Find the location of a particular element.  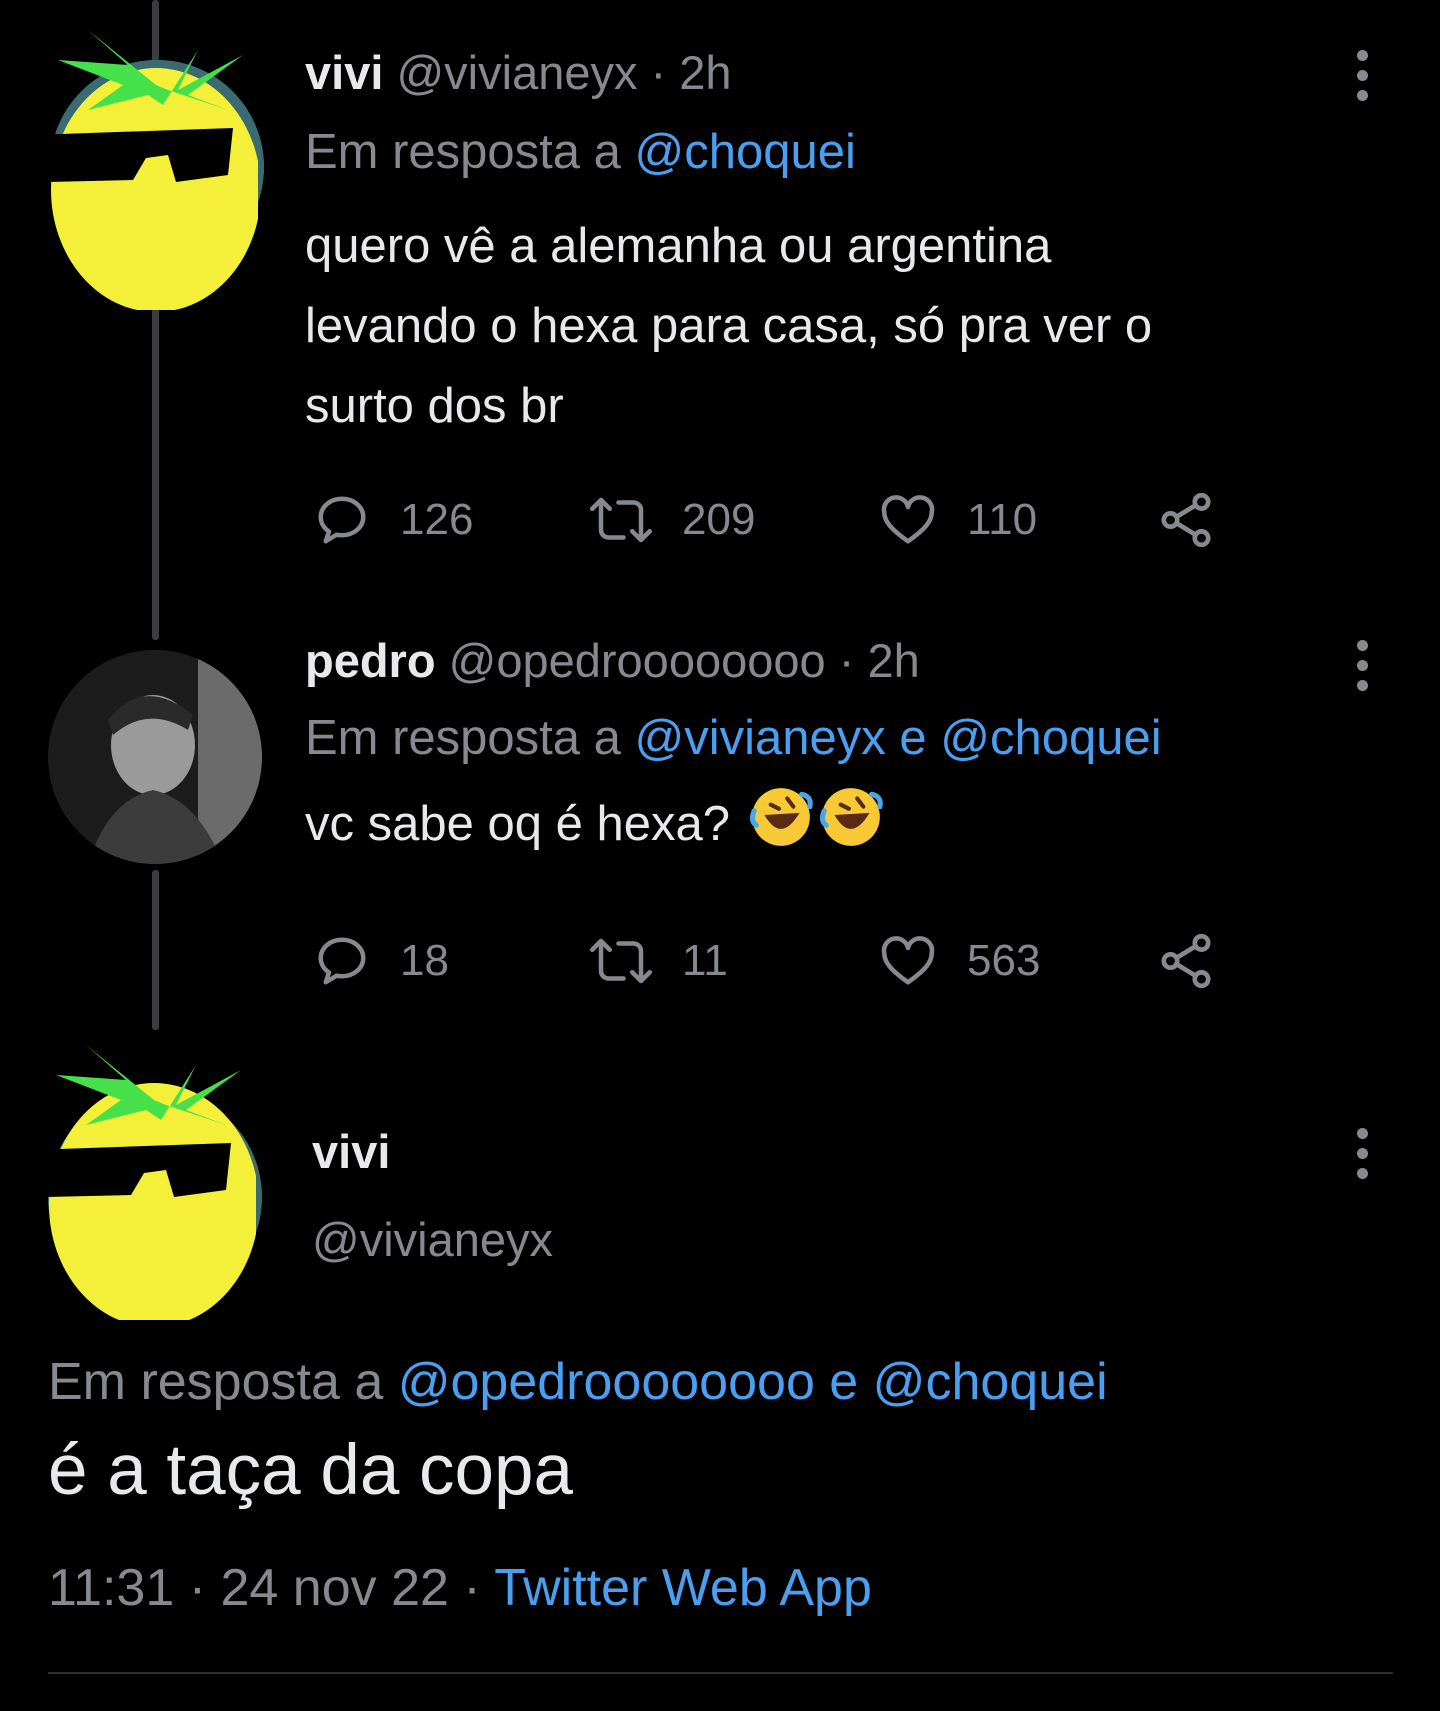

like-button: 110 is located at coordinates (957, 520).